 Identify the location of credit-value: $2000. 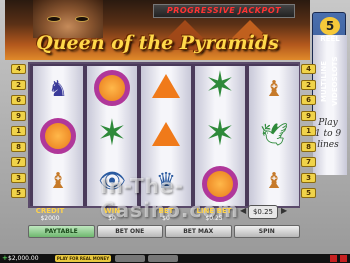
(50, 218).